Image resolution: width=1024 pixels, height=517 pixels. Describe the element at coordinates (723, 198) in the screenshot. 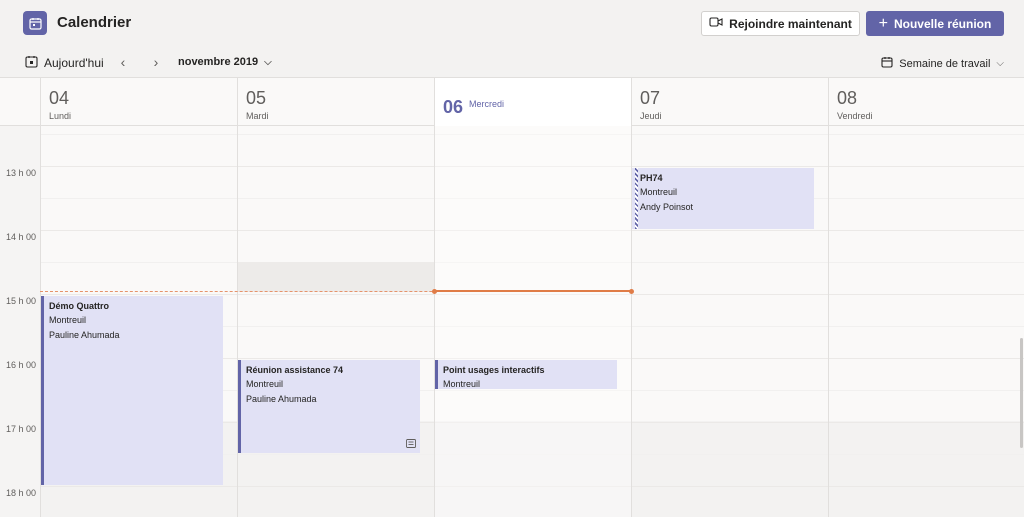

I see `event-ph74: PH74 Montreuil Andy Poinsot` at that location.